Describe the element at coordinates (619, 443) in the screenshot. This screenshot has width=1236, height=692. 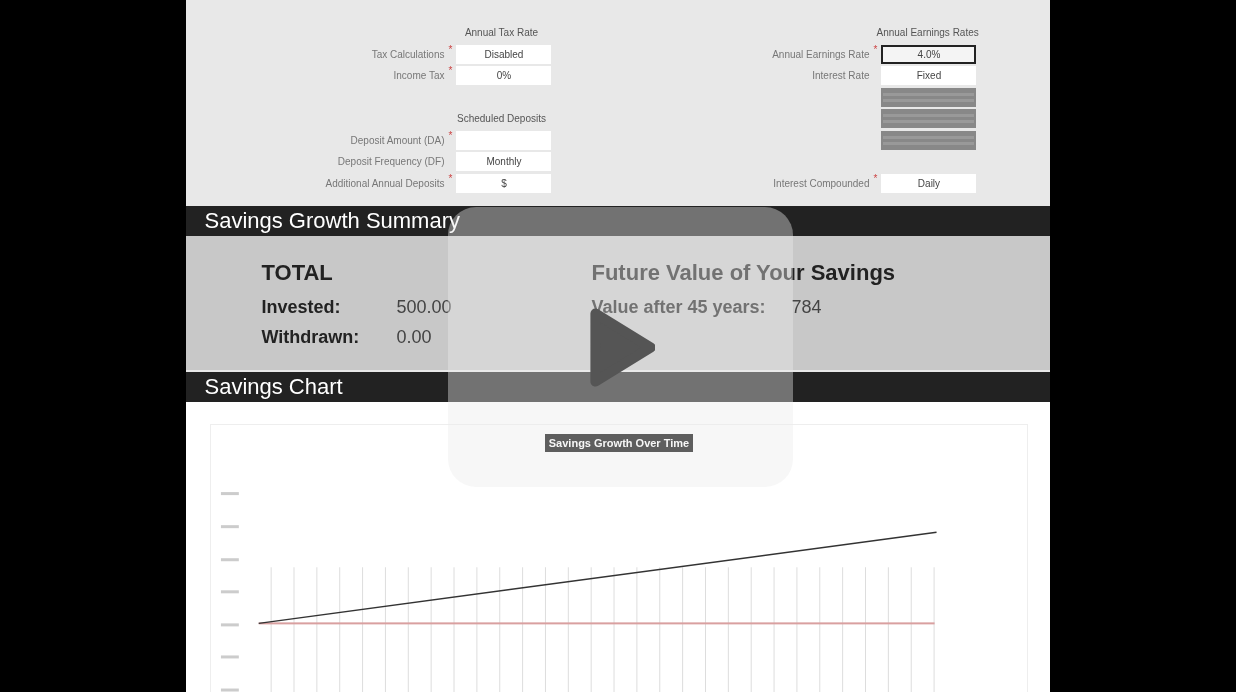
I see `chart-title: Savings Growth Over Time` at that location.